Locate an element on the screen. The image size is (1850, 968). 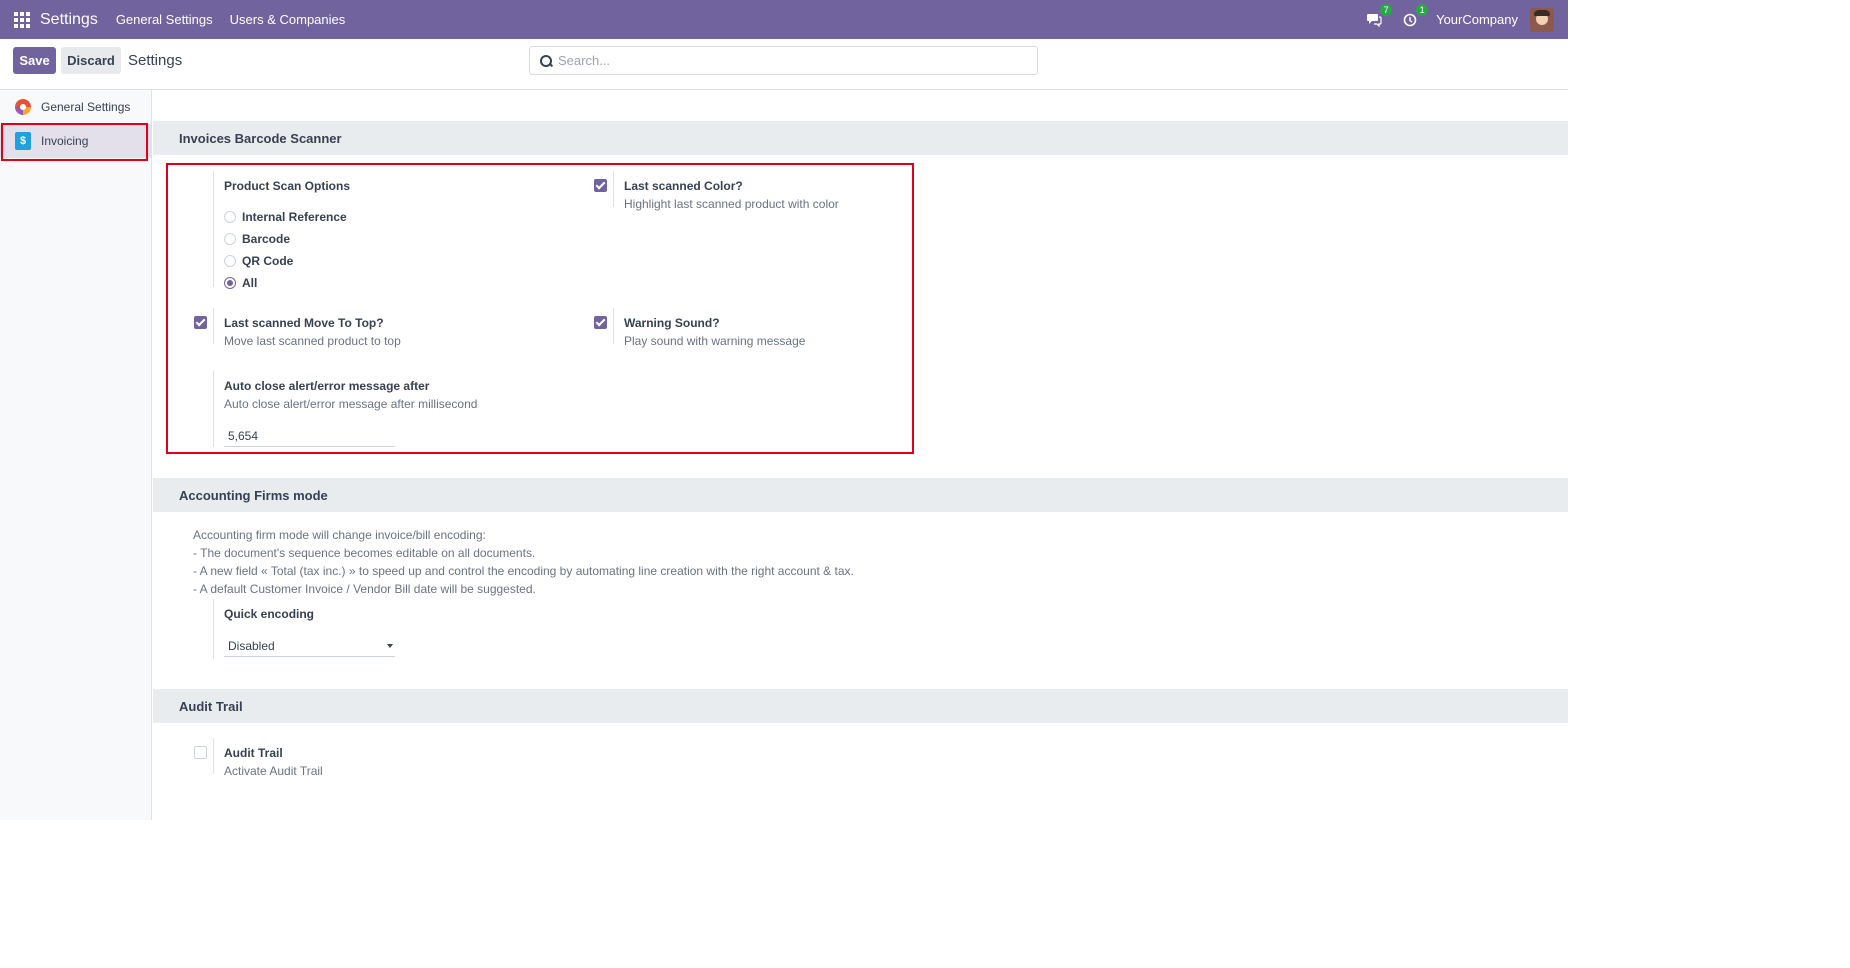
clock-icon is located at coordinates (1410, 19).